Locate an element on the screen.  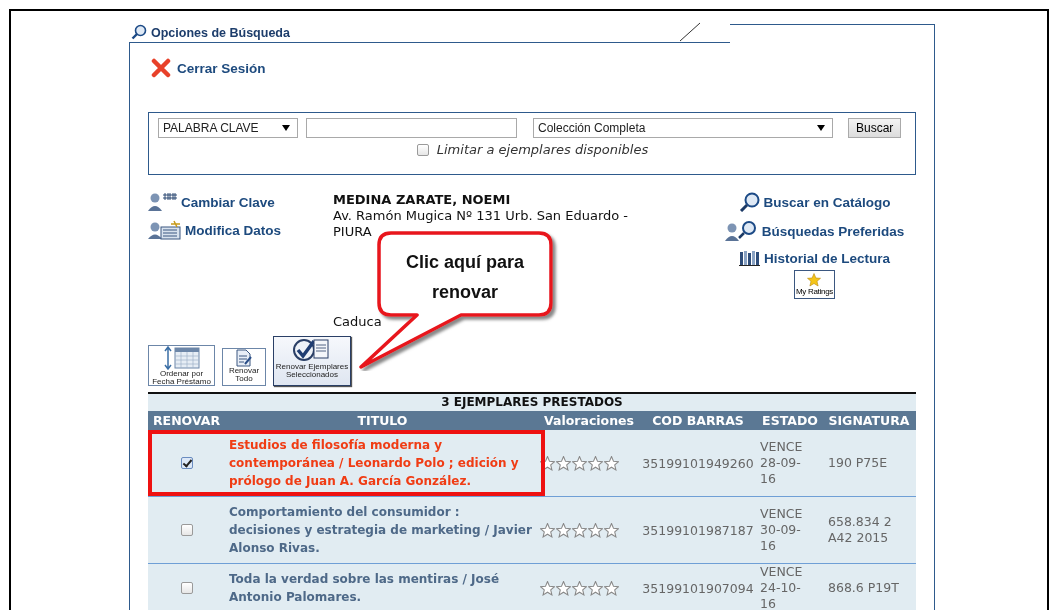
toolbar-button: Ordenar por Fecha Préstamo is located at coordinates (181, 365).